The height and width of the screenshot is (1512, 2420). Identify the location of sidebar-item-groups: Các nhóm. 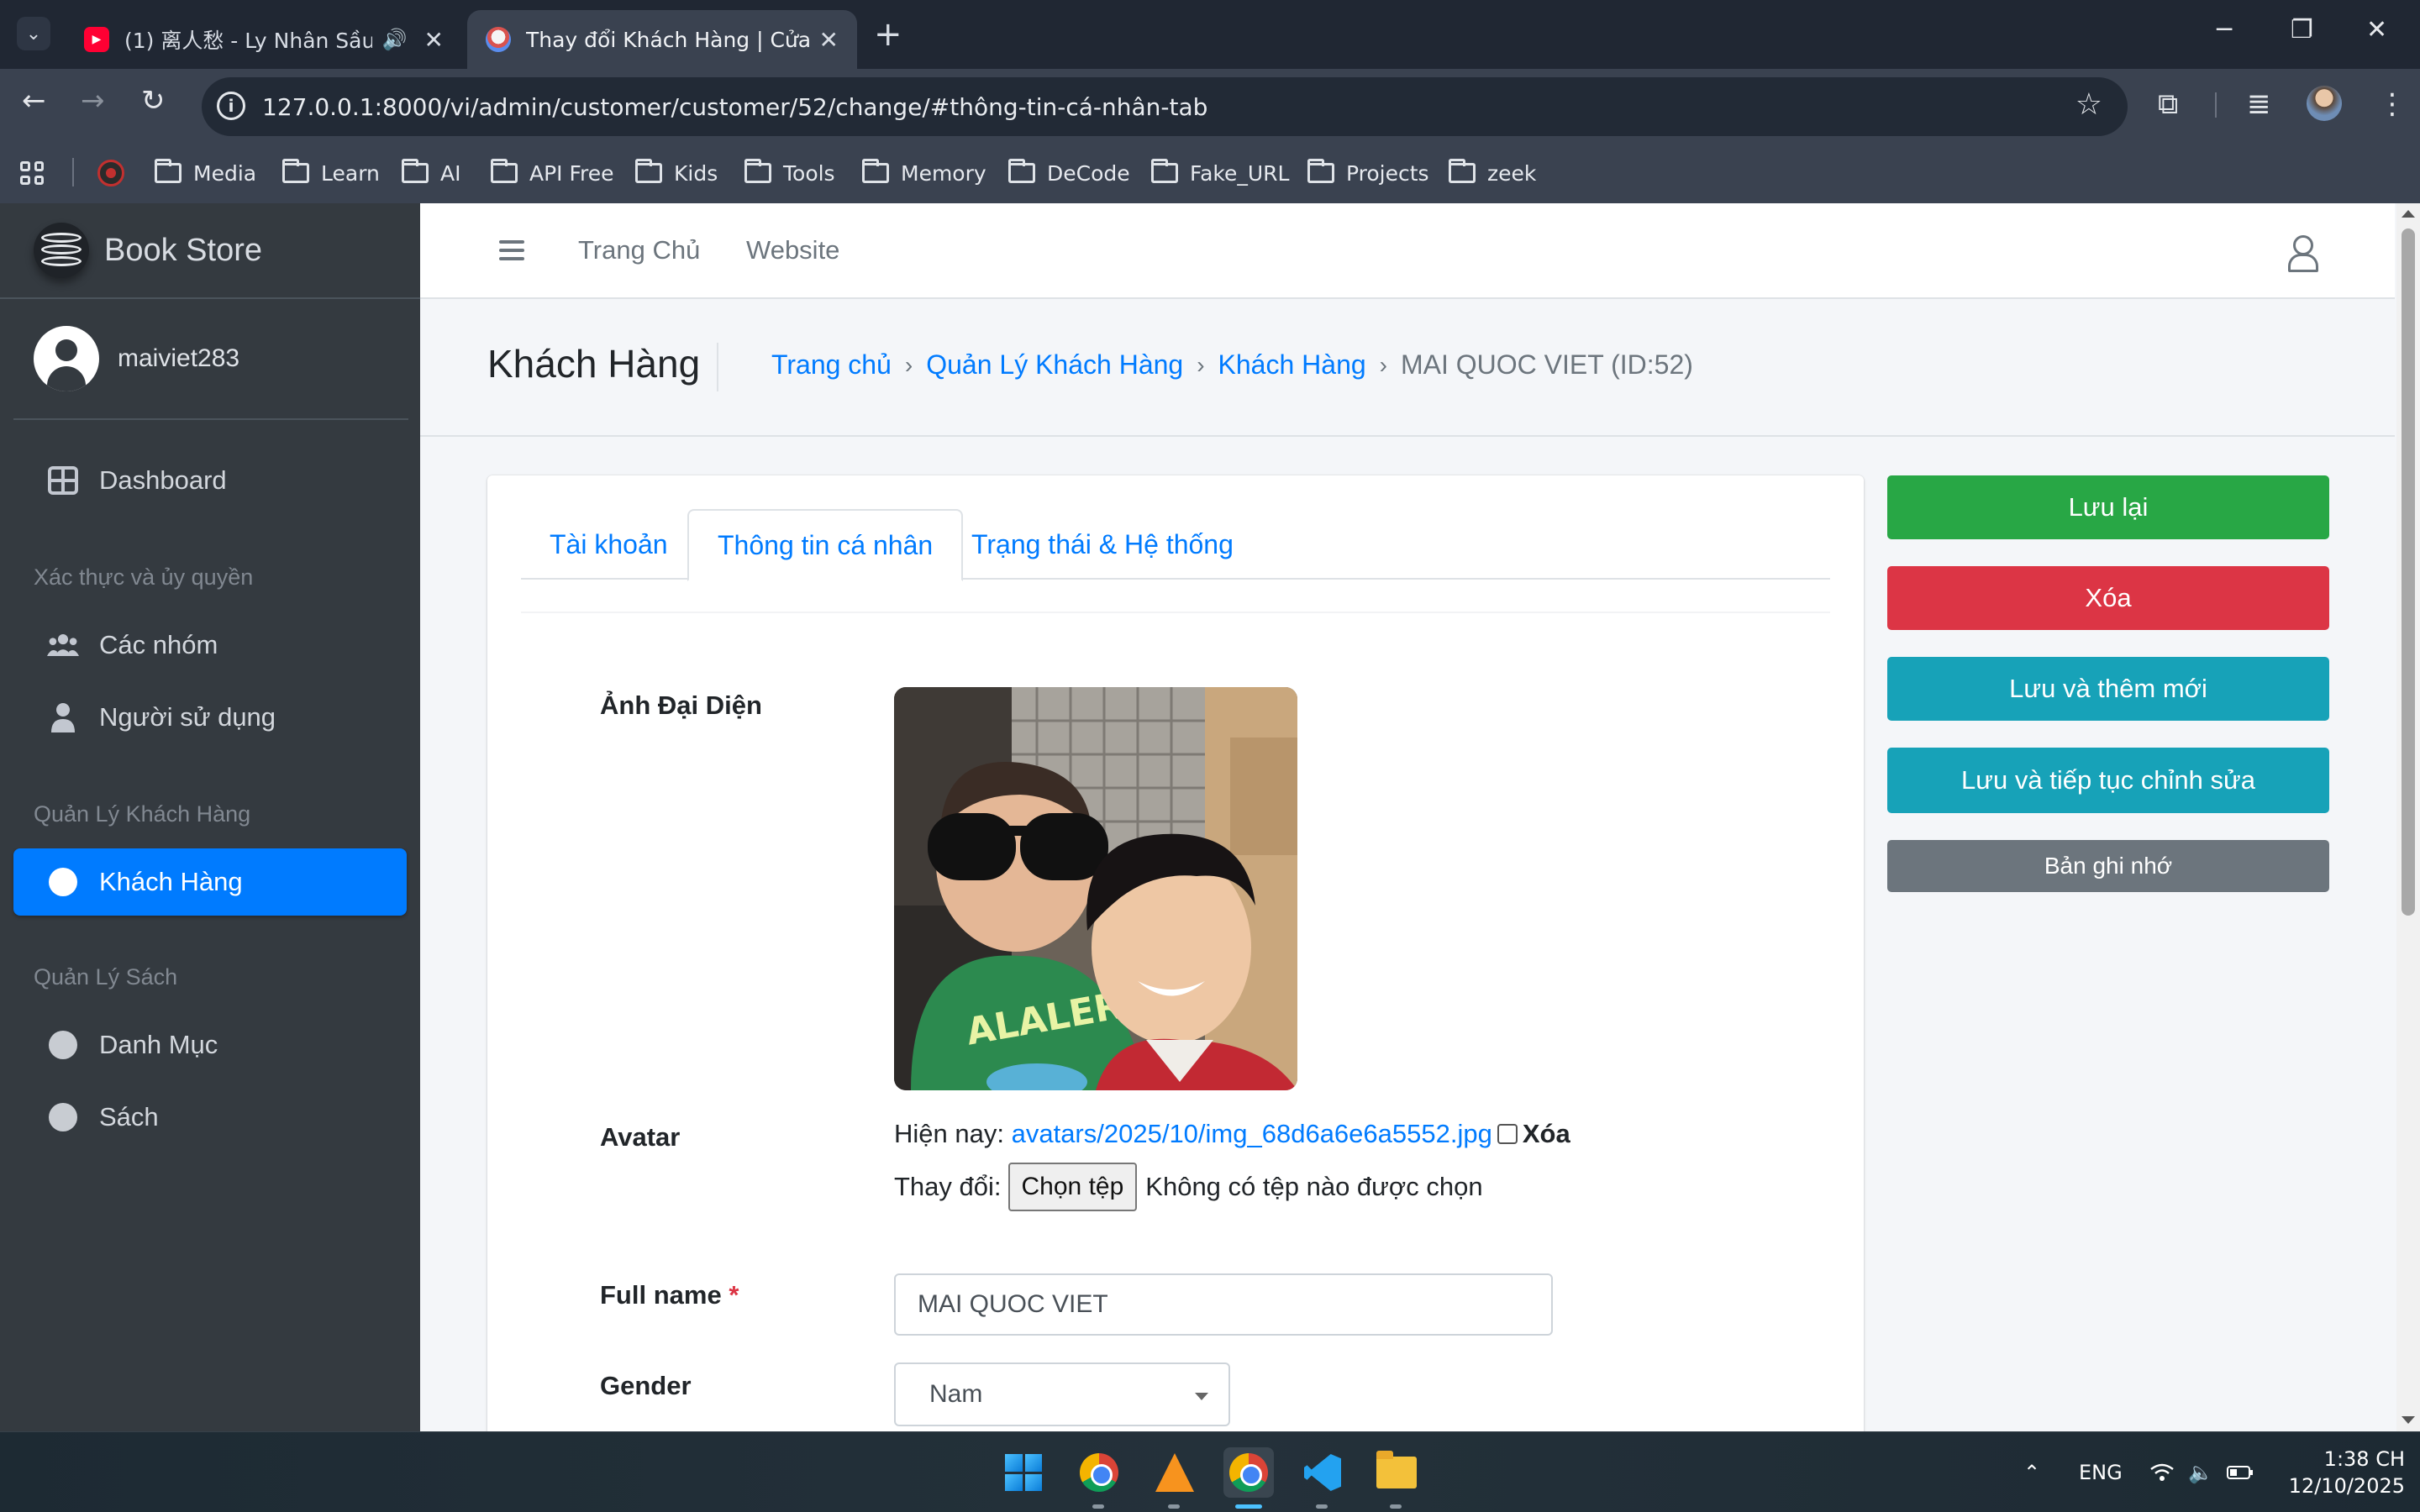
(210, 645).